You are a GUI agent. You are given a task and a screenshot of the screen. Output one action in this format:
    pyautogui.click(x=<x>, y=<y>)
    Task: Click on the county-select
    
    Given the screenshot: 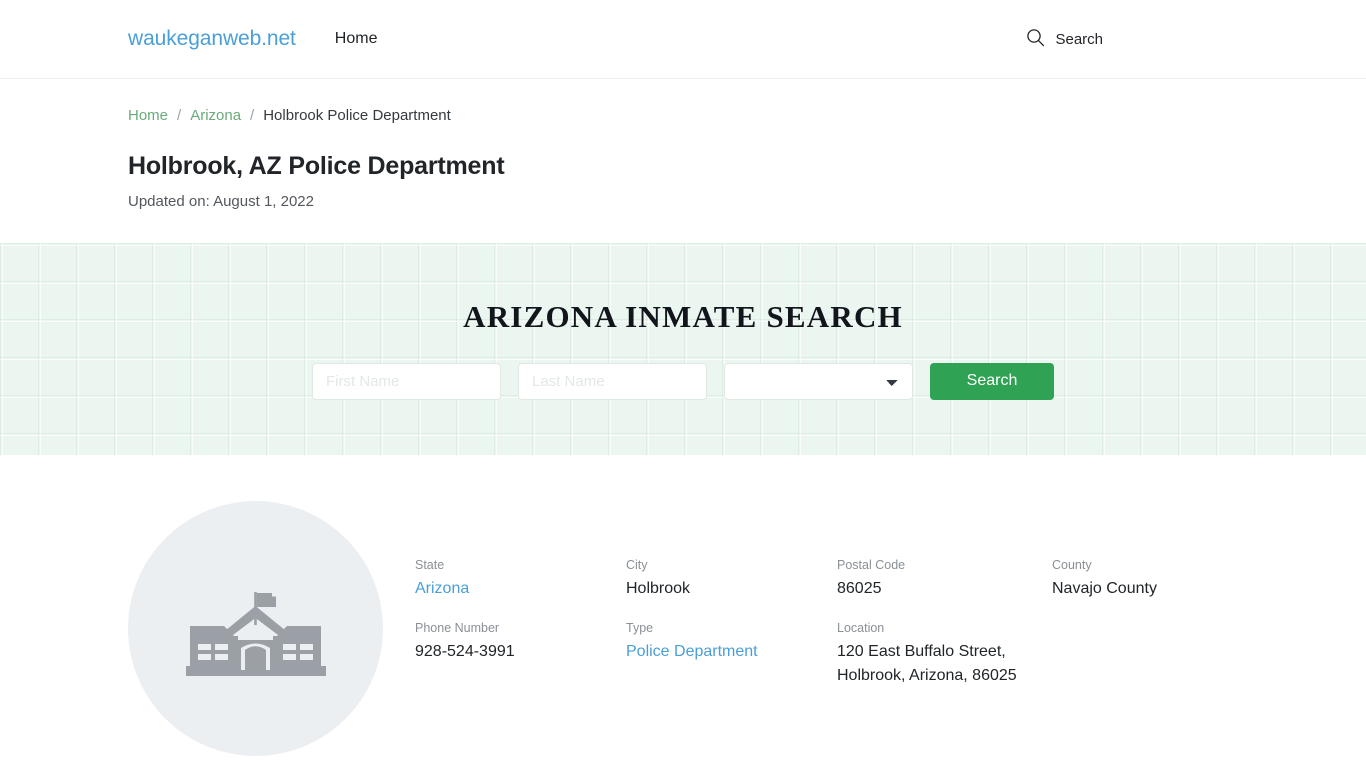 What is the action you would take?
    pyautogui.click(x=818, y=381)
    